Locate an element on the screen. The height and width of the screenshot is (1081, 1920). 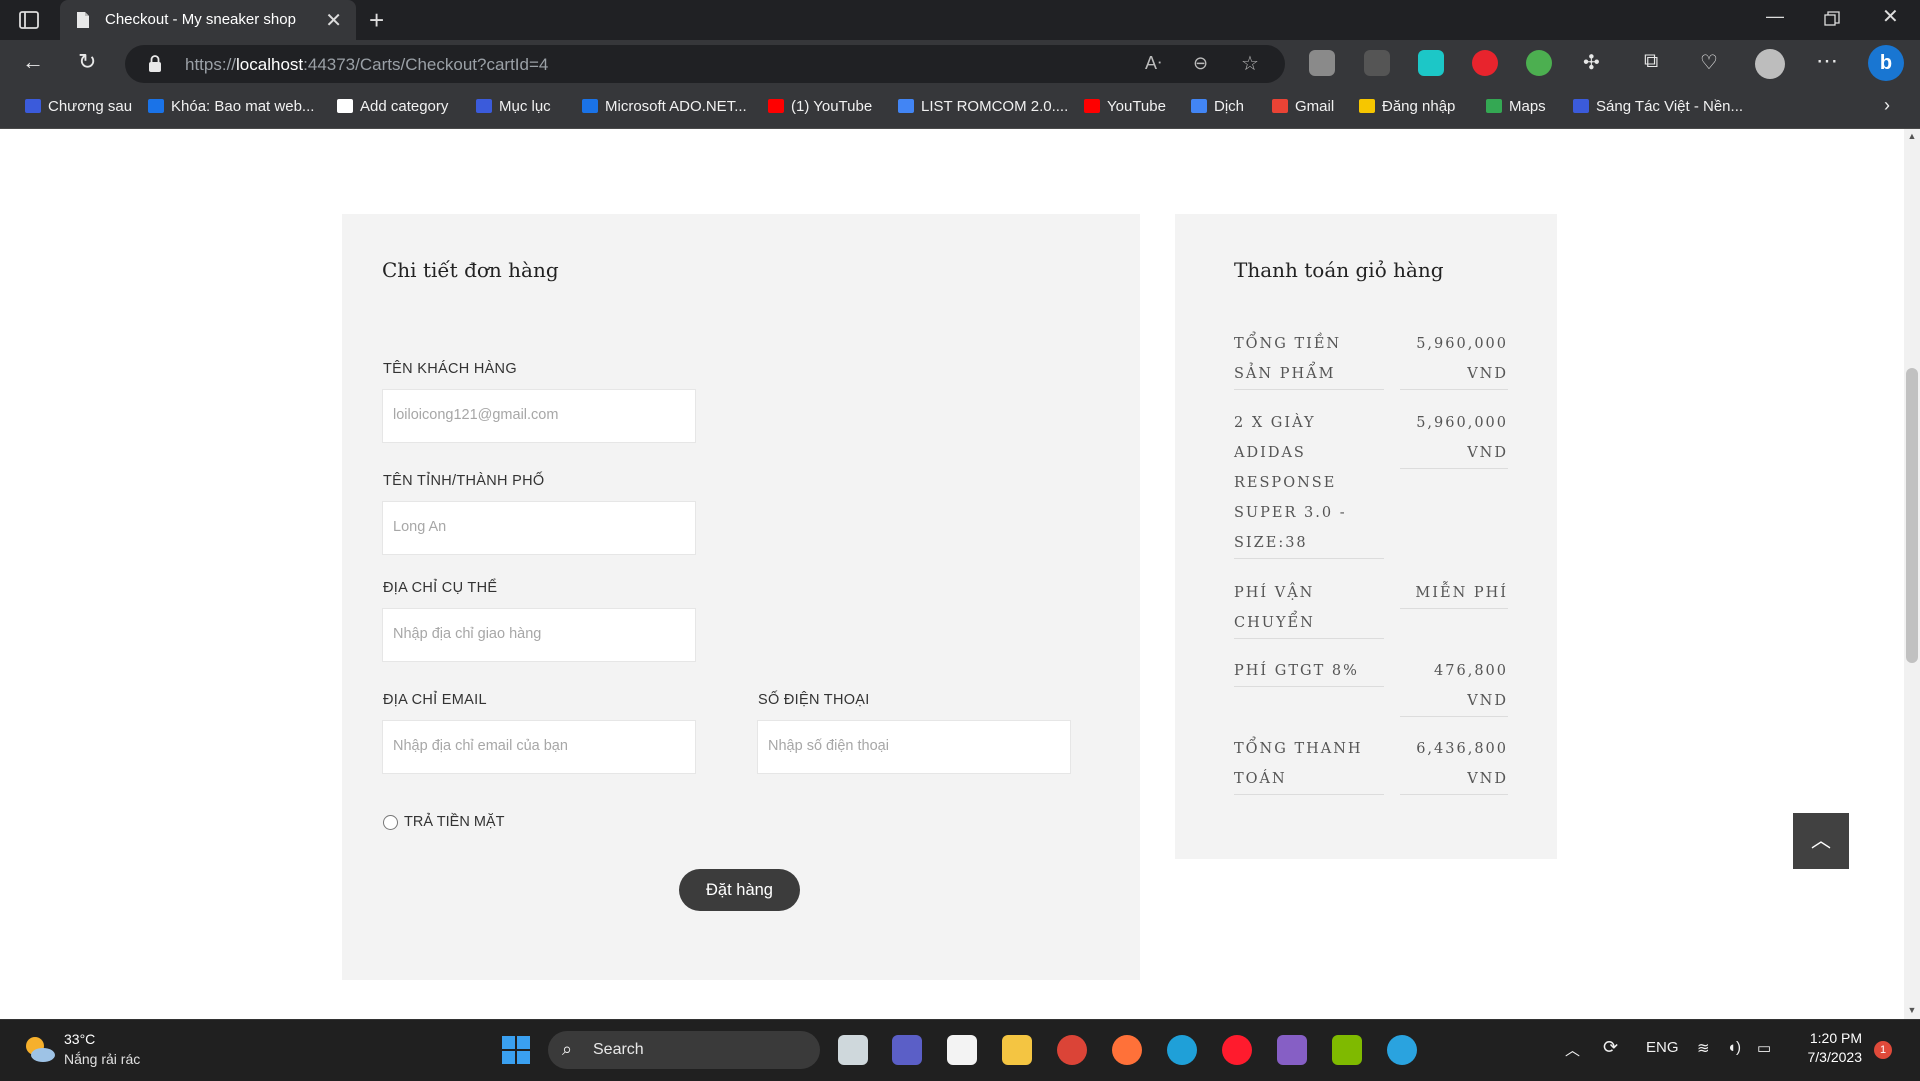
new-tab-icon: + is located at coordinates (376, 20).